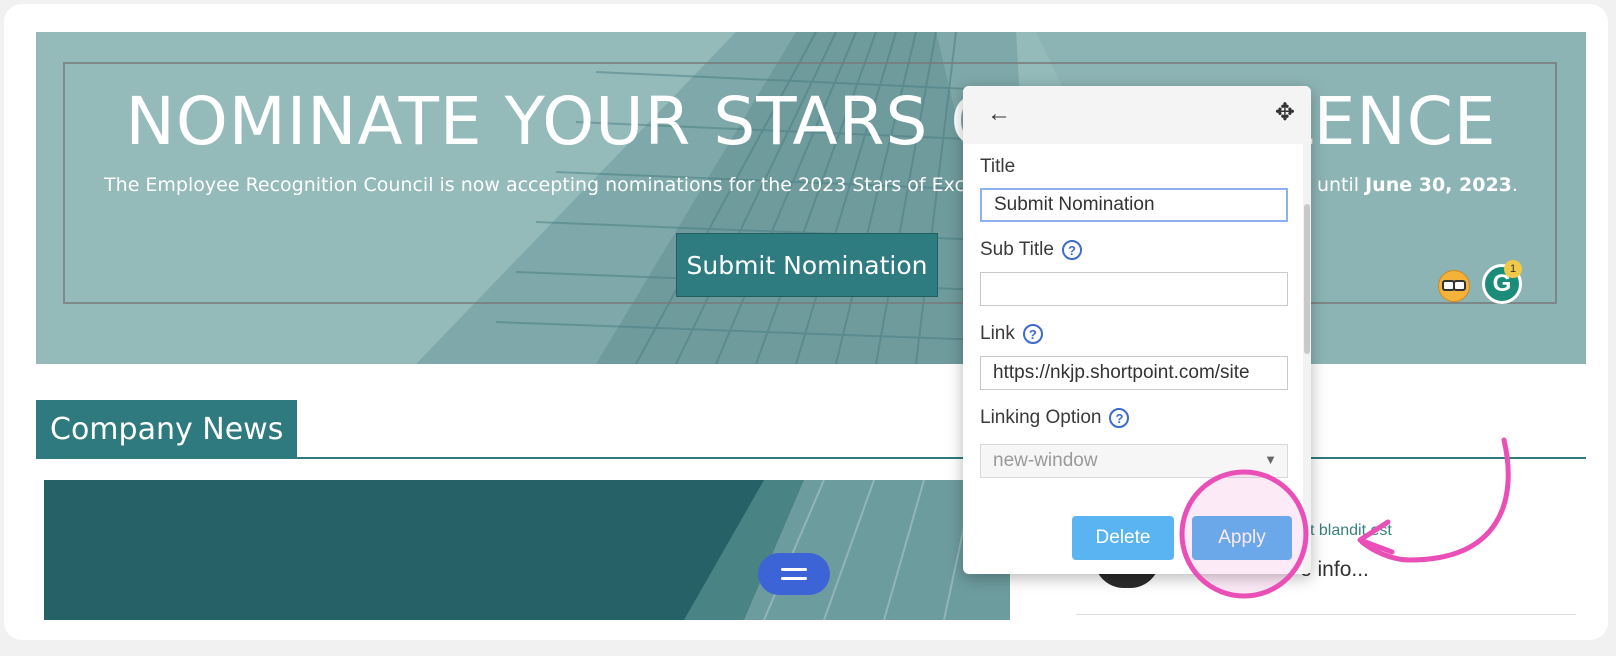 This screenshot has height=656, width=1616. I want to click on panel-scrollbar, so click(1307, 359).